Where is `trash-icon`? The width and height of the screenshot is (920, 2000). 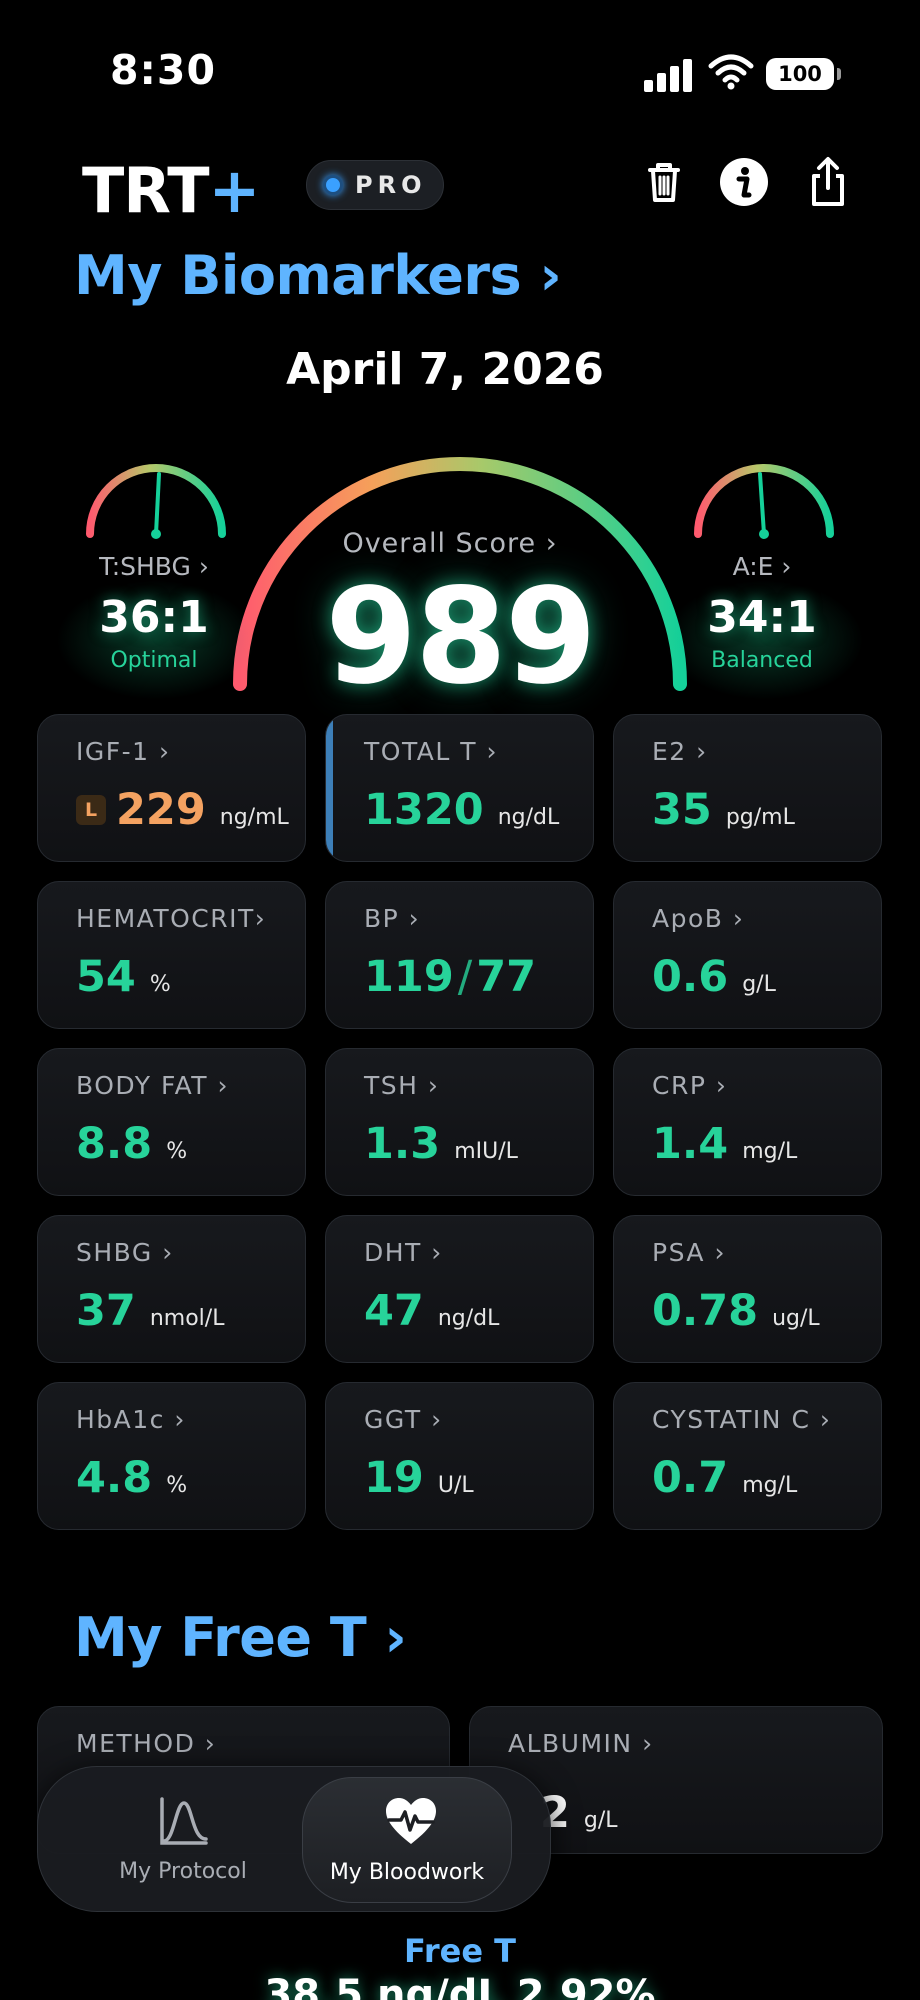 trash-icon is located at coordinates (664, 182).